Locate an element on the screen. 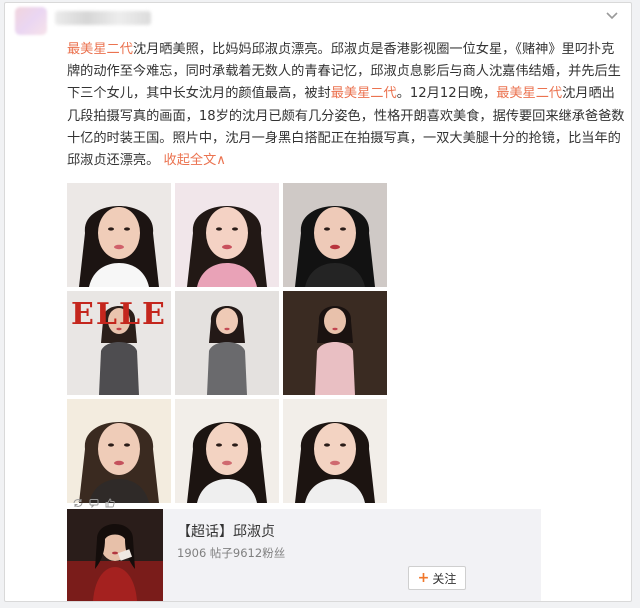 Image resolution: width=640 pixels, height=608 pixels. topic-thumbnail is located at coordinates (115, 555).